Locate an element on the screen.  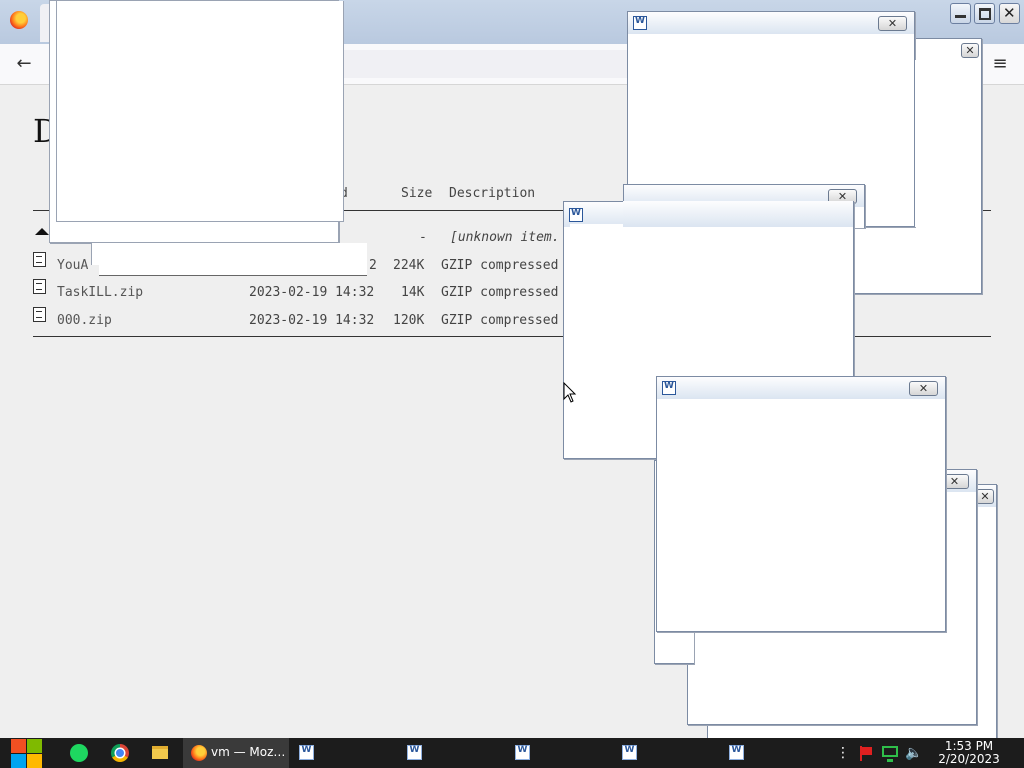
column-header-description: Description is located at coordinates (492, 193).